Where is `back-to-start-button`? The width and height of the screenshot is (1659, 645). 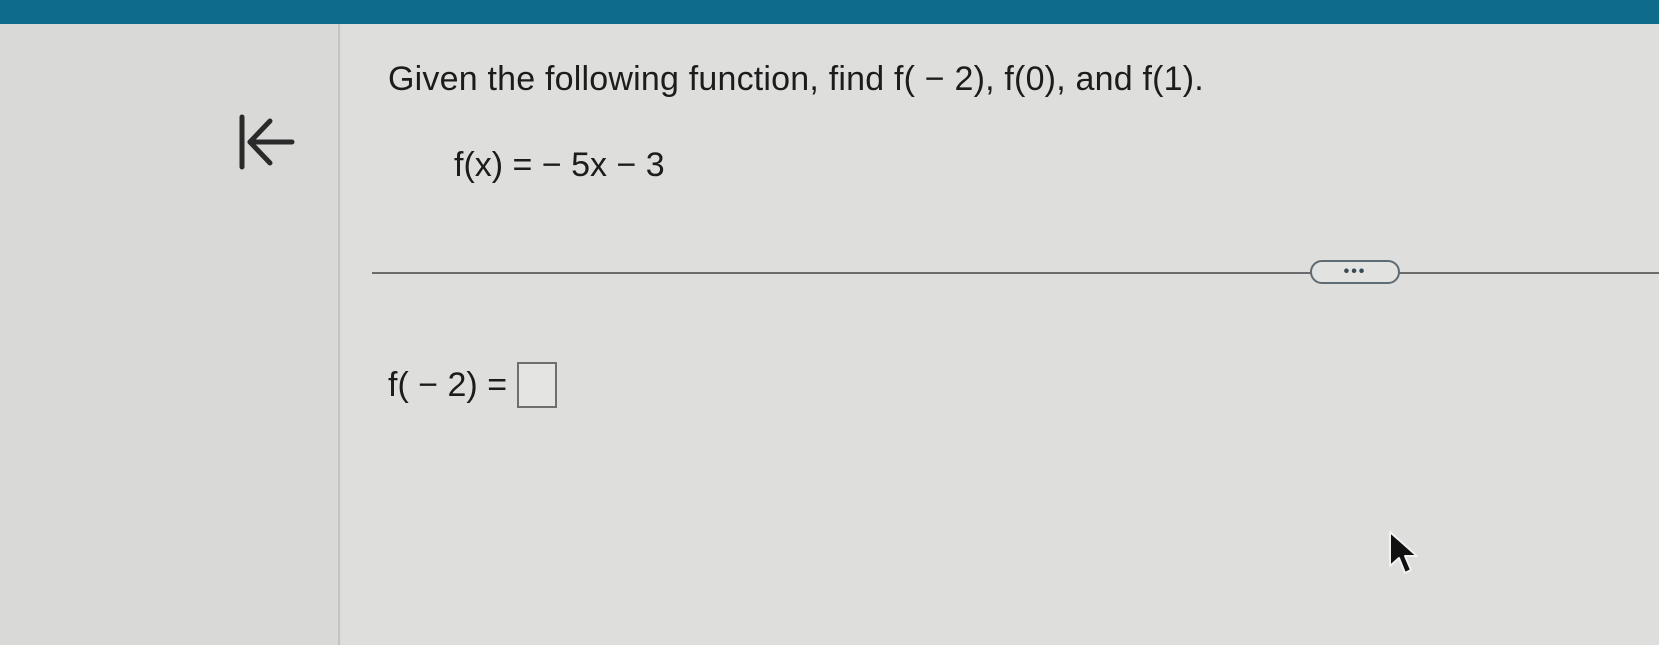 back-to-start-button is located at coordinates (271, 144).